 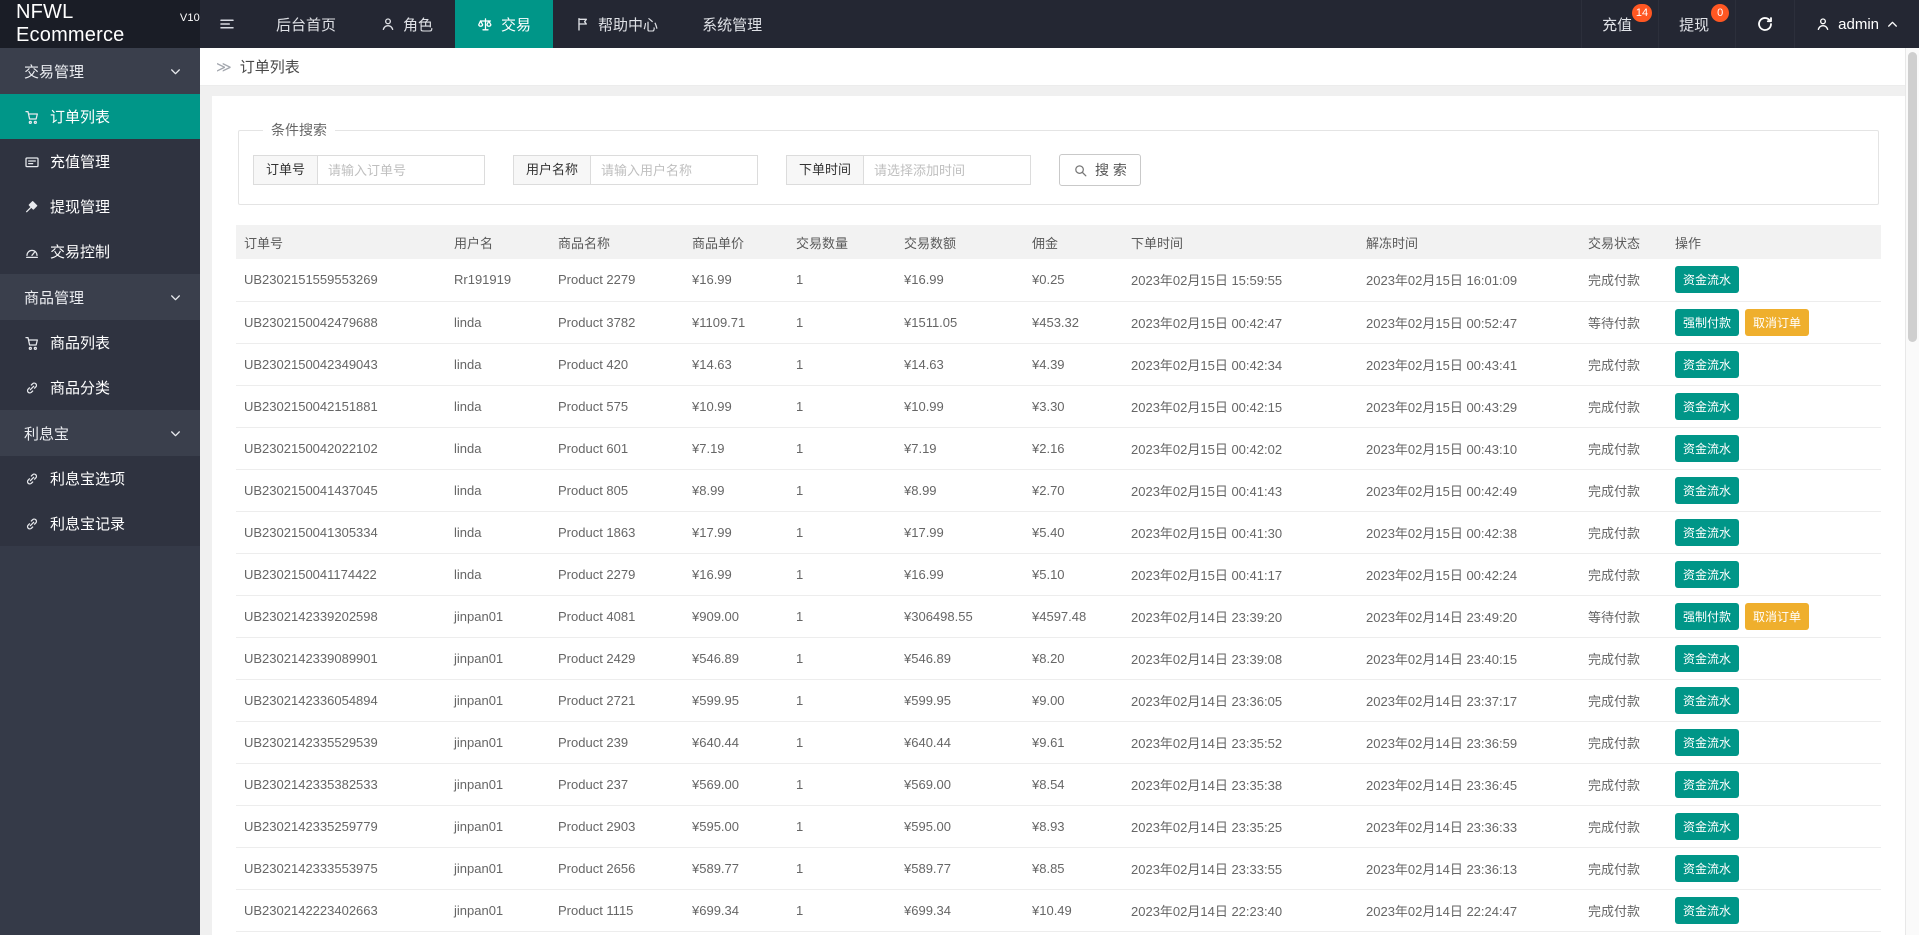 What do you see at coordinates (825, 170) in the screenshot?
I see `order-time-label: 下单时间` at bounding box center [825, 170].